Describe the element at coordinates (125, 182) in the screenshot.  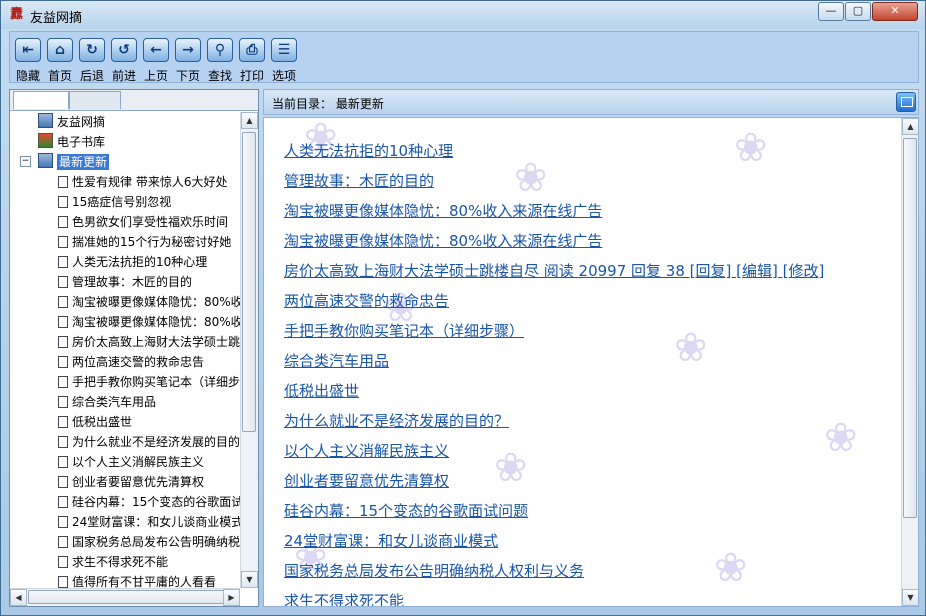
I see `tree-item: 性爱有规律 带来惊人6大好处` at that location.